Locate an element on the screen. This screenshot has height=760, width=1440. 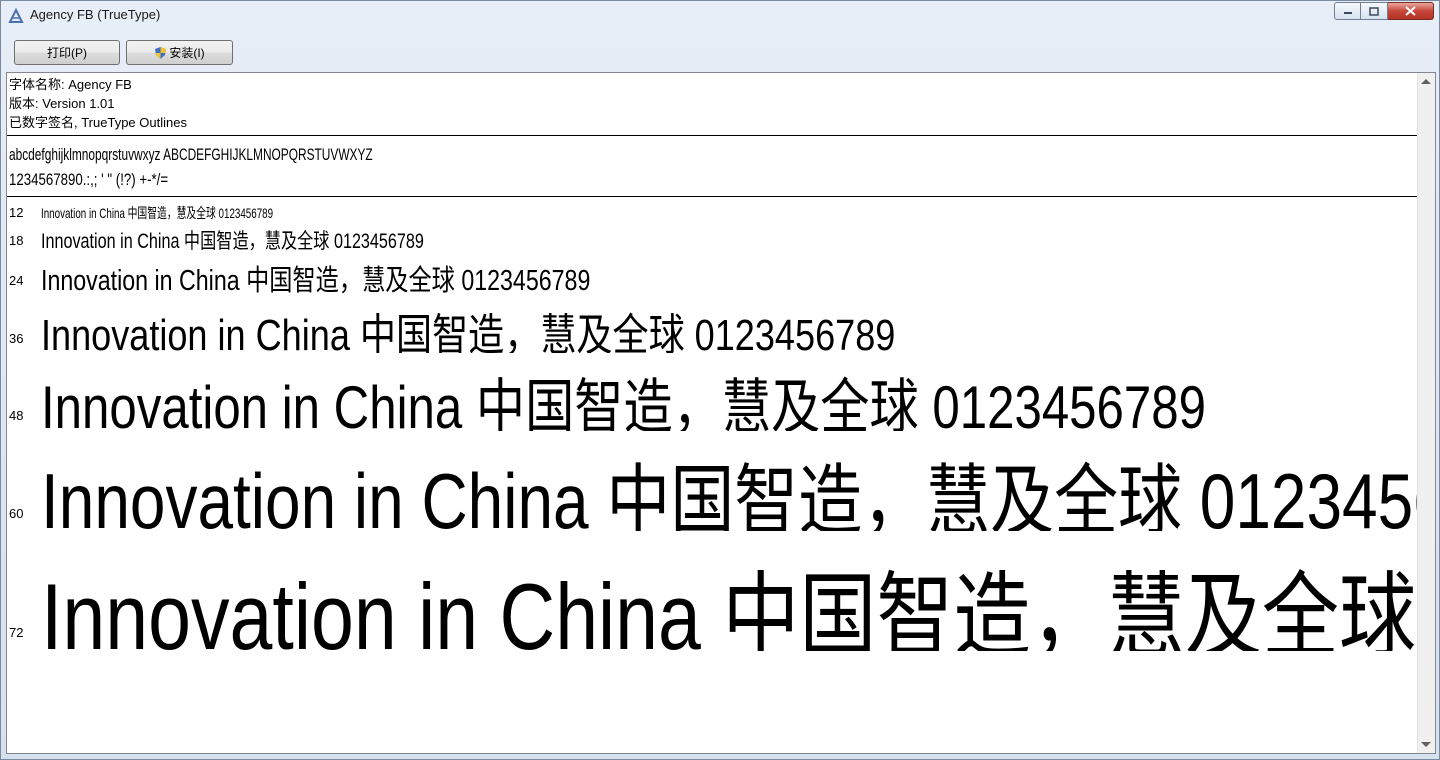
font-name: 字体名称: Agency FB is located at coordinates (70, 84).